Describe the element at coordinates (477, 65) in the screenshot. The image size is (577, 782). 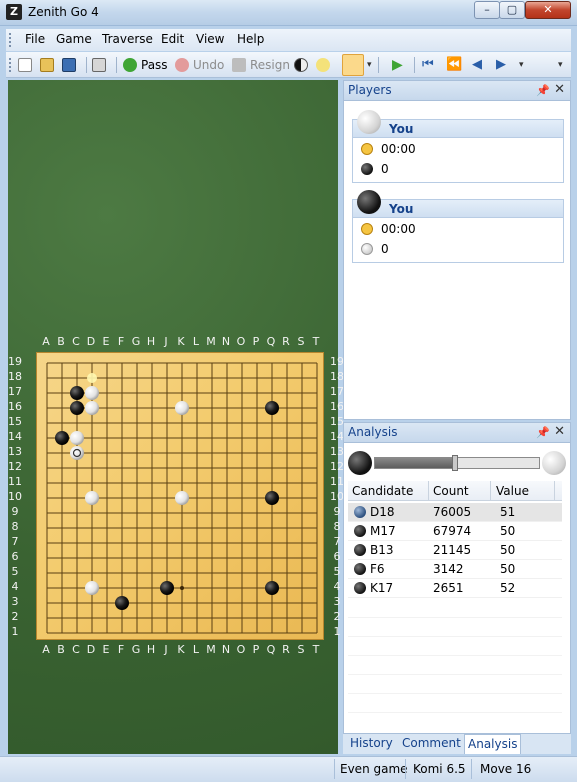
I see `previous-move-icon: ◀` at that location.